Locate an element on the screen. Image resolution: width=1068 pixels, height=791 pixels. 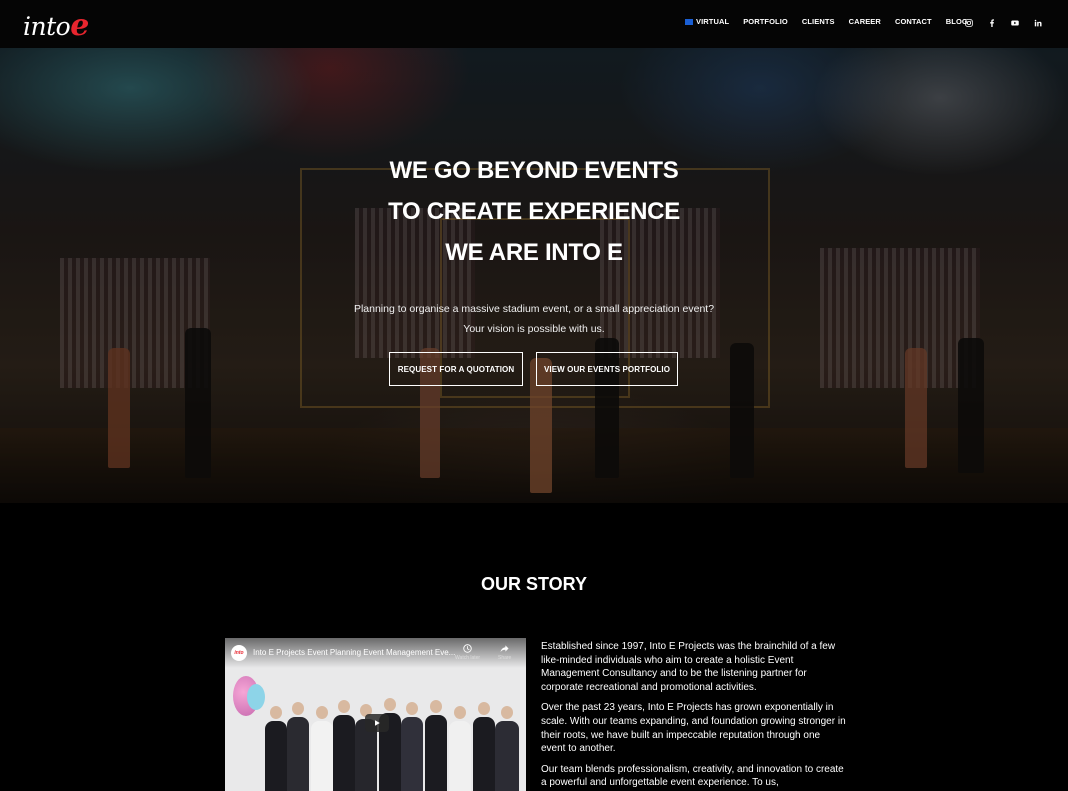
nav-clients: CLIENTS is located at coordinates (818, 21).